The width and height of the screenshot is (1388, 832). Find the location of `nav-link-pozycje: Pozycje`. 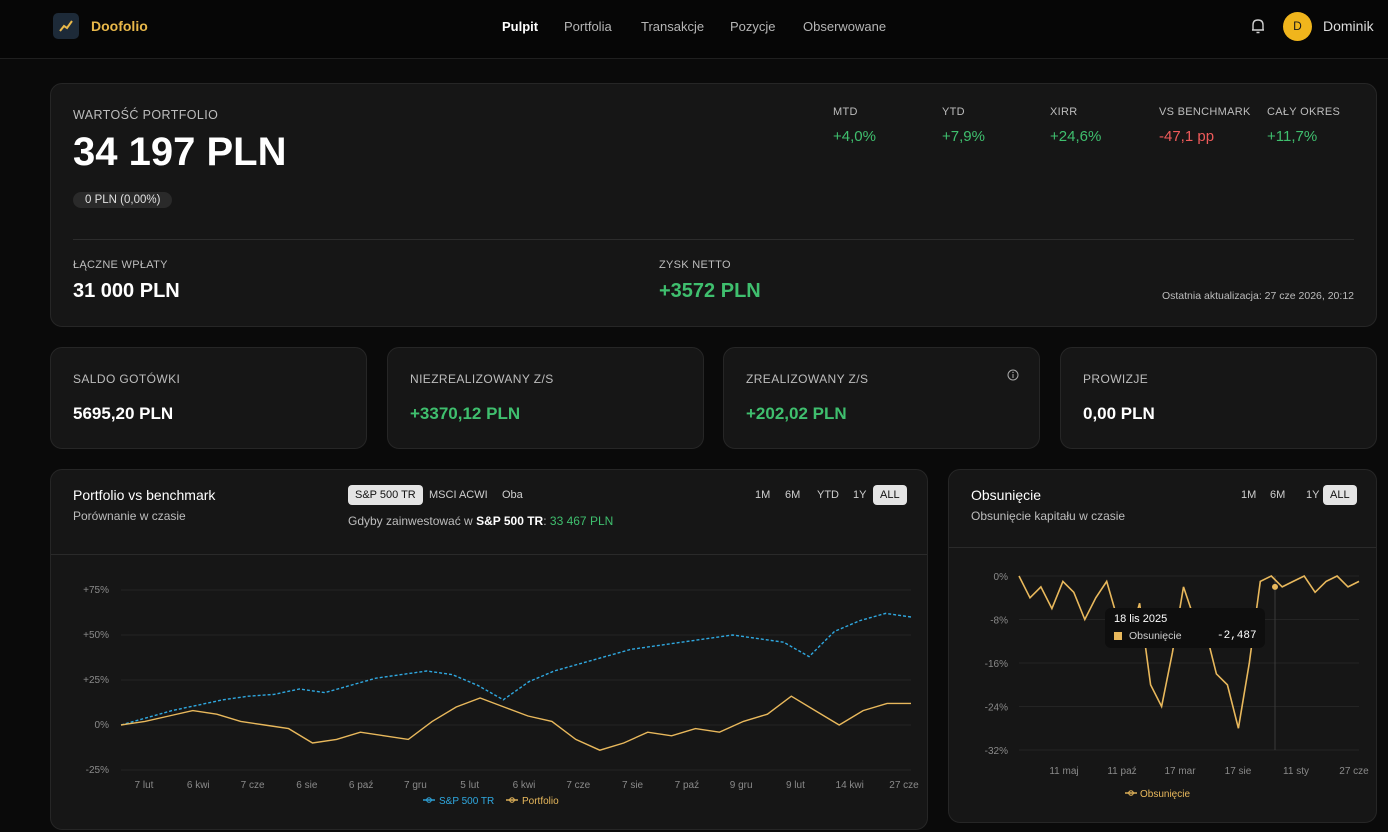

nav-link-pozycje: Pozycje is located at coordinates (753, 26).